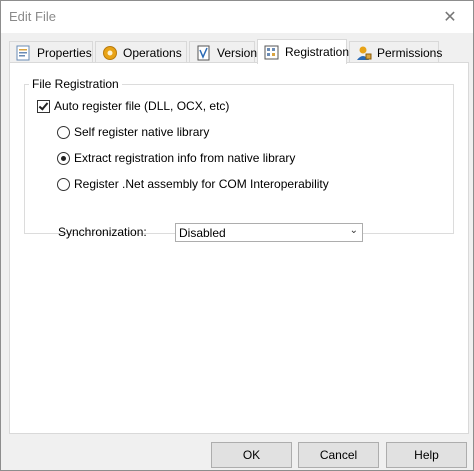 The width and height of the screenshot is (474, 471). Describe the element at coordinates (63, 132) in the screenshot. I see `self-register-radio` at that location.